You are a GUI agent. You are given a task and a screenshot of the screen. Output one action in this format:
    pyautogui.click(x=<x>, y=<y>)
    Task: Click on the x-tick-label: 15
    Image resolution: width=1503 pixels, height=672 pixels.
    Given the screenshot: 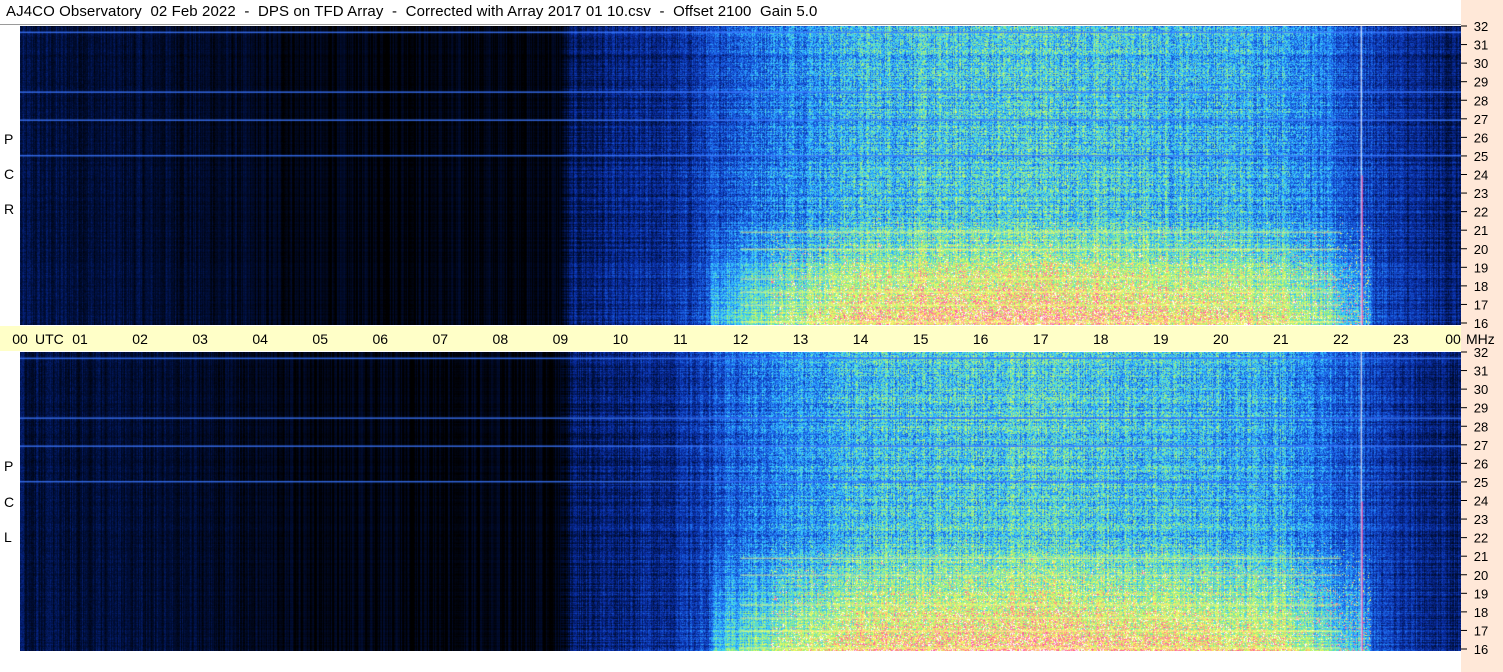 What is the action you would take?
    pyautogui.click(x=920, y=339)
    